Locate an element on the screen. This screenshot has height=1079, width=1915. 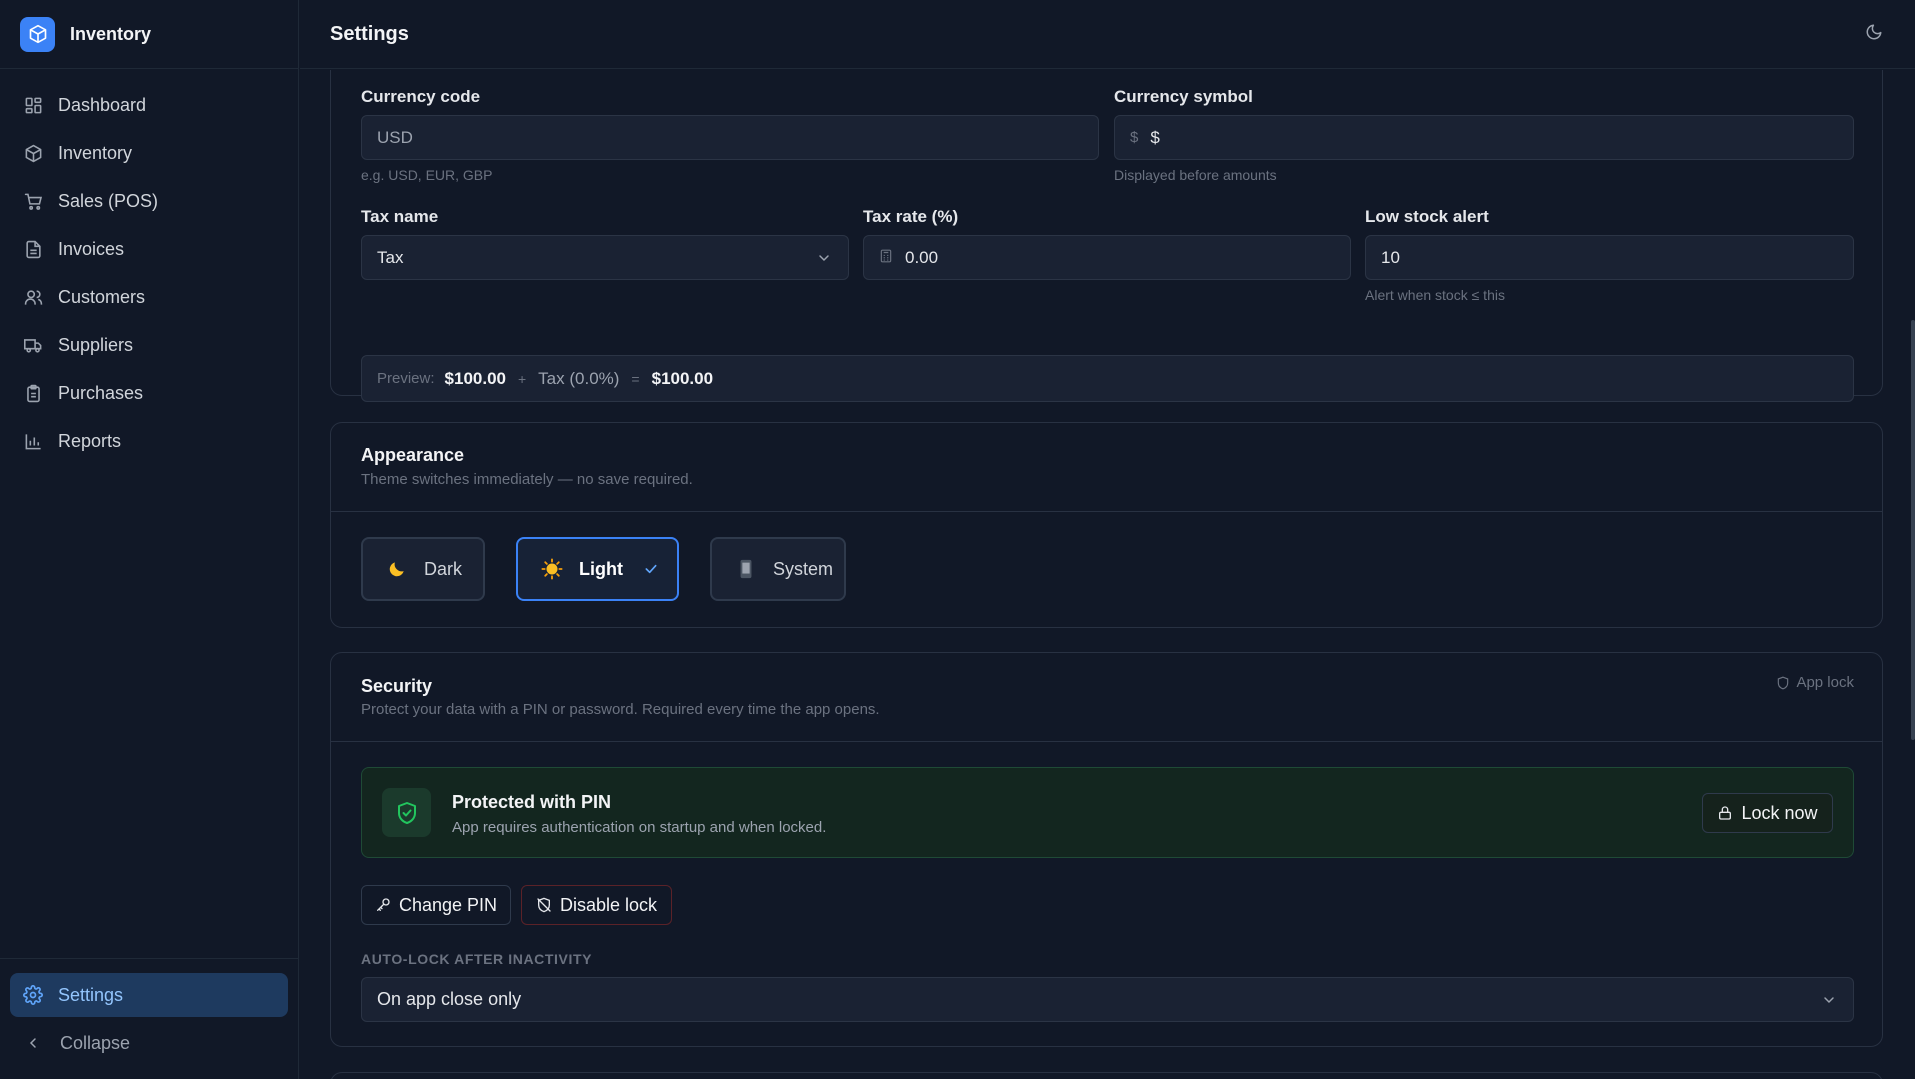
currency-prefix-icon: $ is located at coordinates (1134, 137).